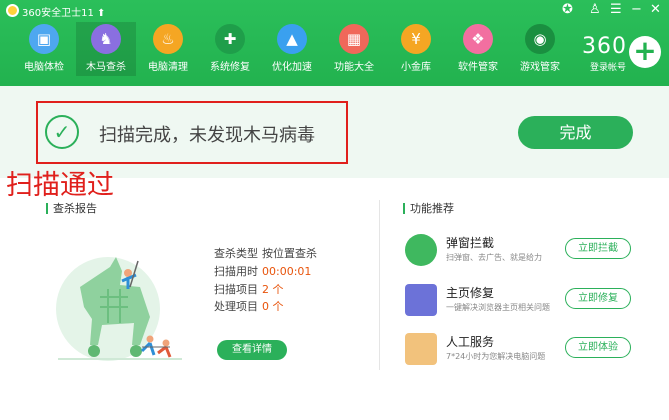 The image size is (669, 420). What do you see at coordinates (598, 347) in the screenshot?
I see `try-support-button: 立即体验` at bounding box center [598, 347].